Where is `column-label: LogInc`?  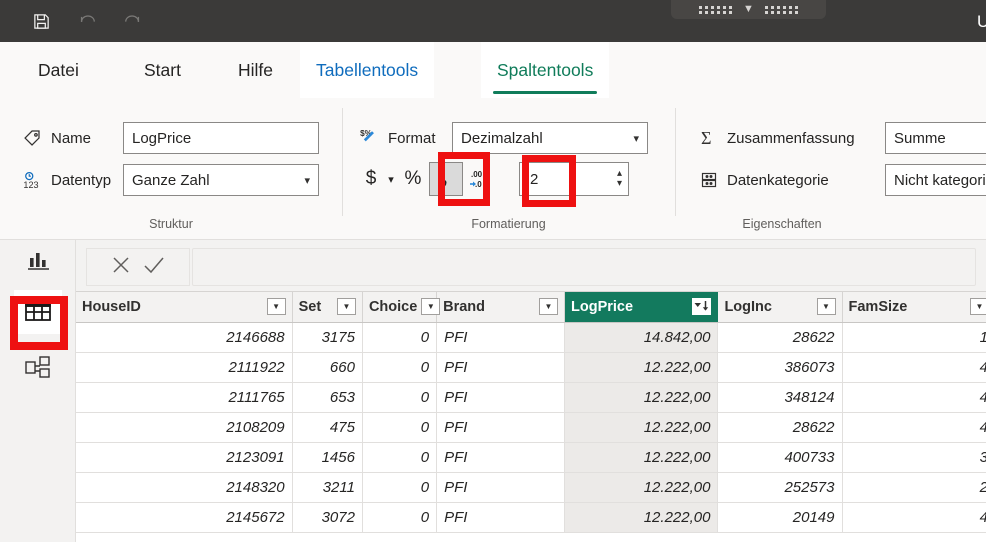
column-label: LogInc is located at coordinates (748, 306).